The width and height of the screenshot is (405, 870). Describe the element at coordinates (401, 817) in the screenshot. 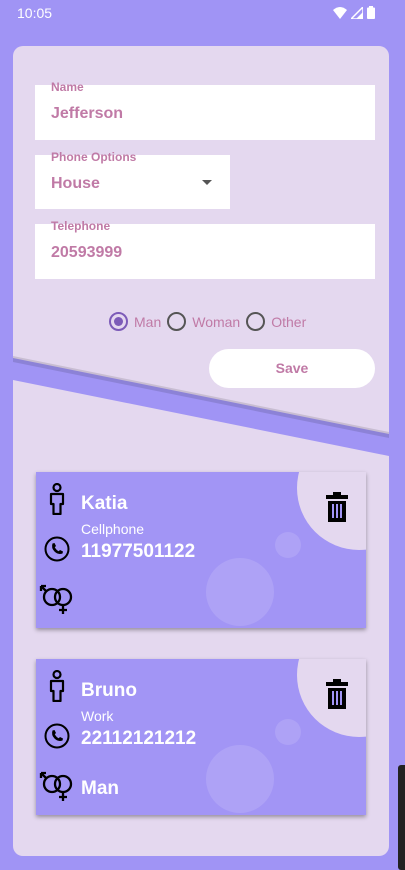

I see `scrollbar` at that location.